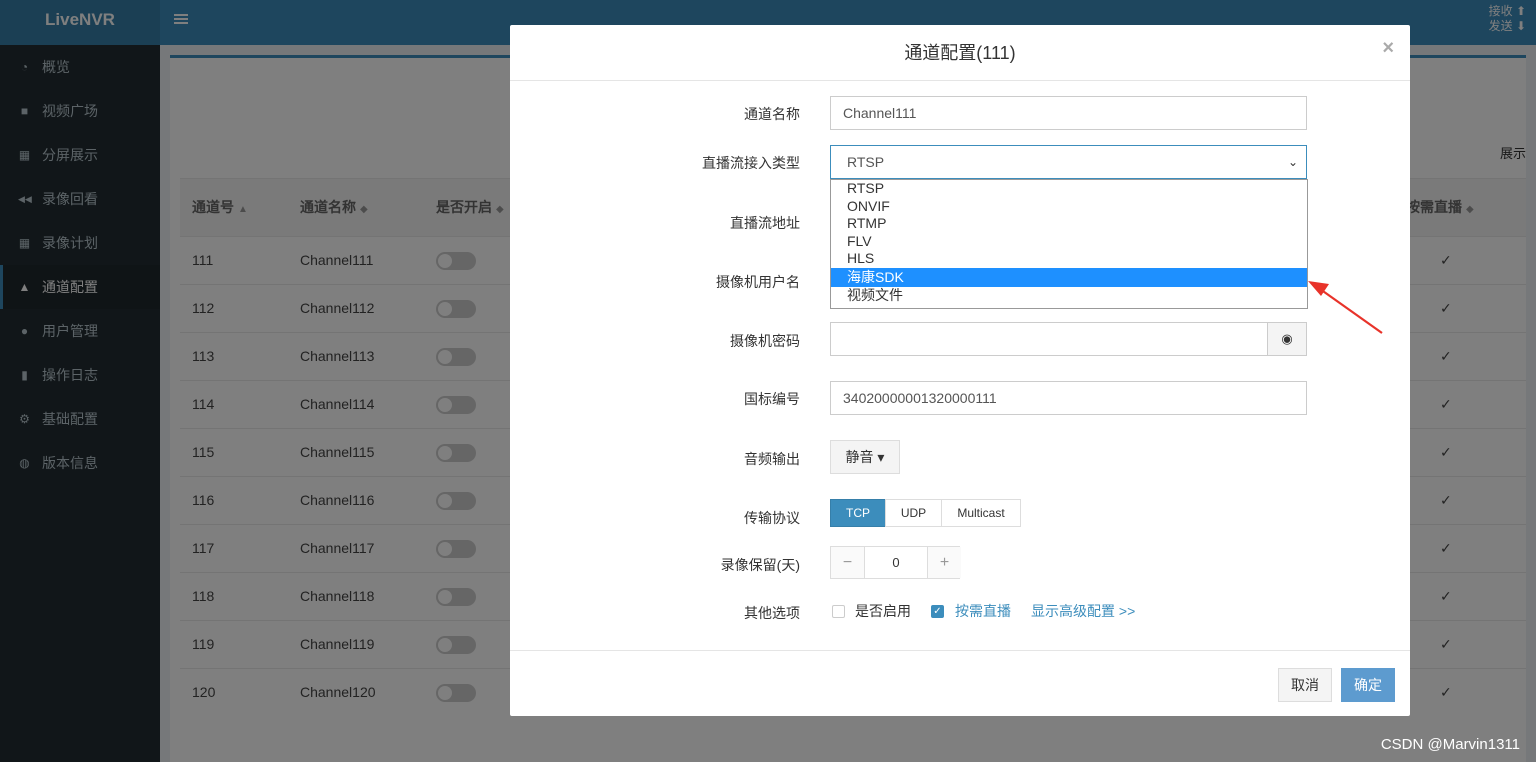  Describe the element at coordinates (765, 223) in the screenshot. I see `stream-url-label: 直播流地址` at that location.